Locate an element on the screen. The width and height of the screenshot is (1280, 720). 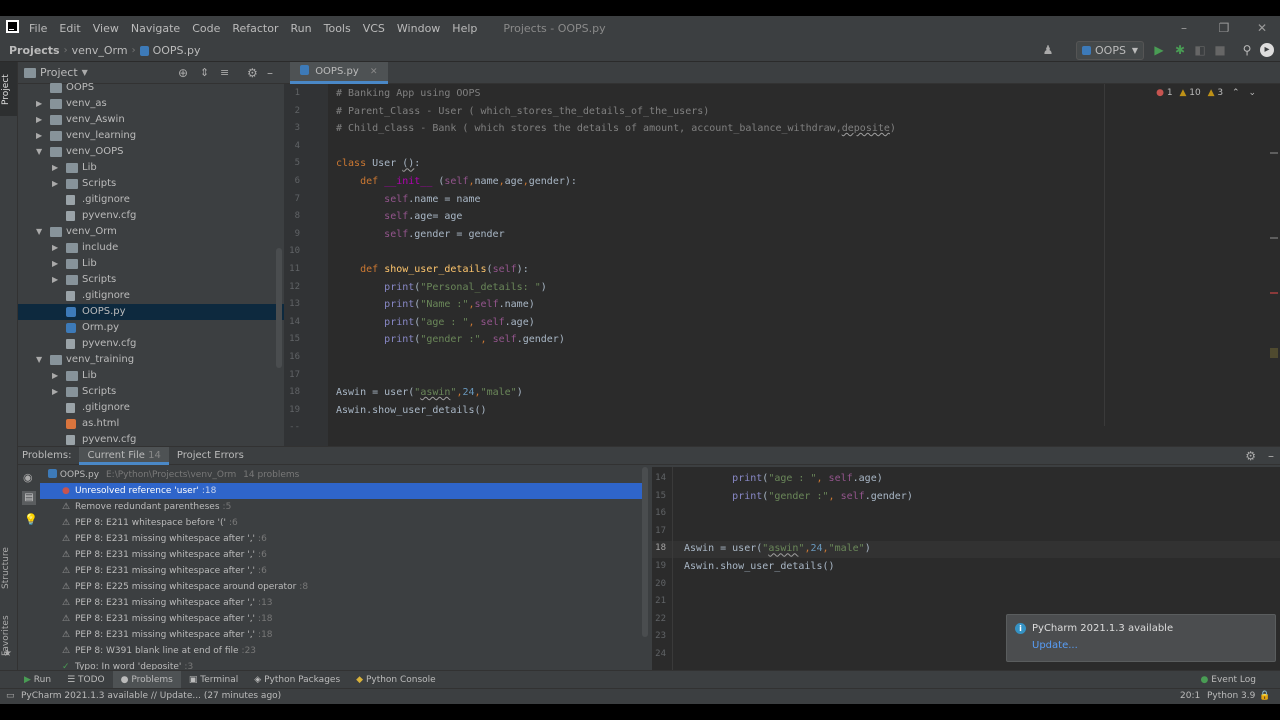
code-line: print("Personal_details: ") is located at coordinates (441, 287).